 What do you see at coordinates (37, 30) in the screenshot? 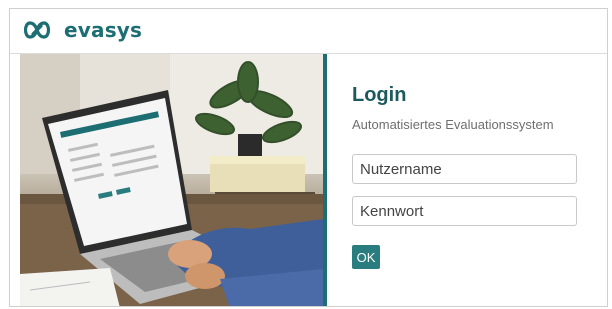
I see `evasys-logo-icon` at bounding box center [37, 30].